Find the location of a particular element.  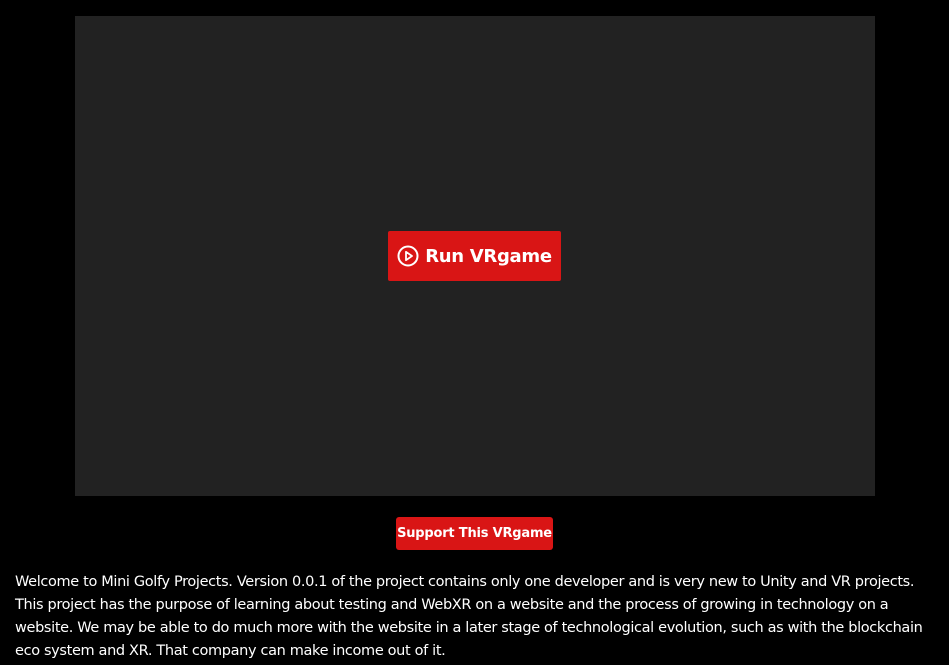

support-button: Support This VRgame is located at coordinates (474, 533).